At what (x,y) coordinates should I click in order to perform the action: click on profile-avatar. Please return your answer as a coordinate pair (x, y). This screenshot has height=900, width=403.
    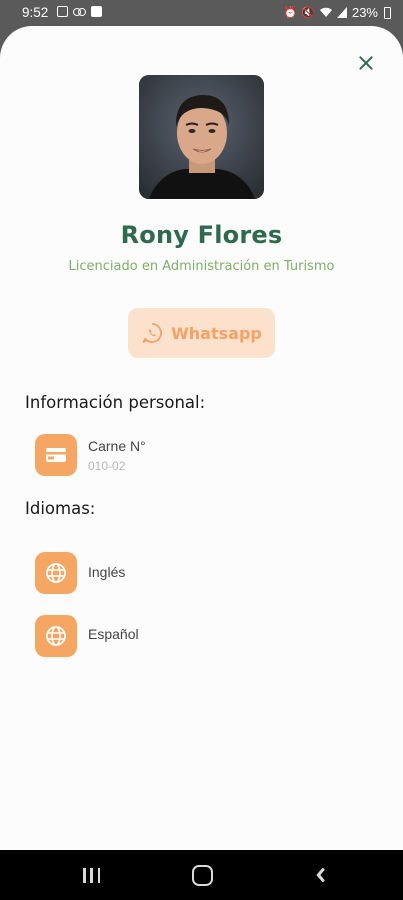
    Looking at the image, I should click on (201, 137).